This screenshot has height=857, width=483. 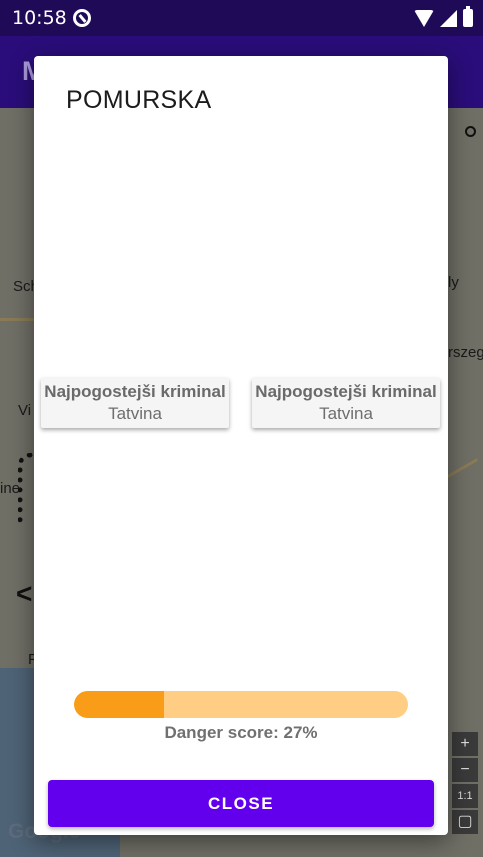 I want to click on danger-score-bar, so click(x=241, y=704).